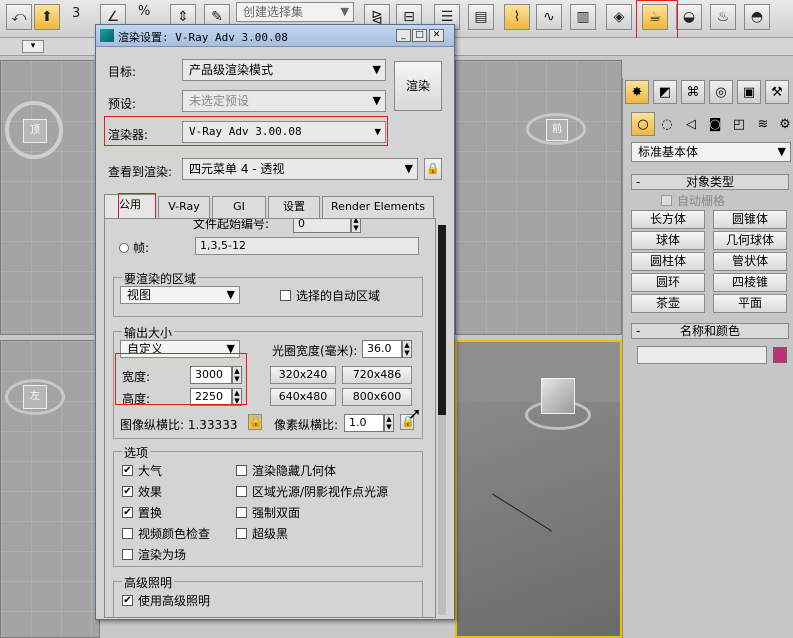  Describe the element at coordinates (783, 124) in the screenshot. I see `systems-icon: ⚙` at that location.